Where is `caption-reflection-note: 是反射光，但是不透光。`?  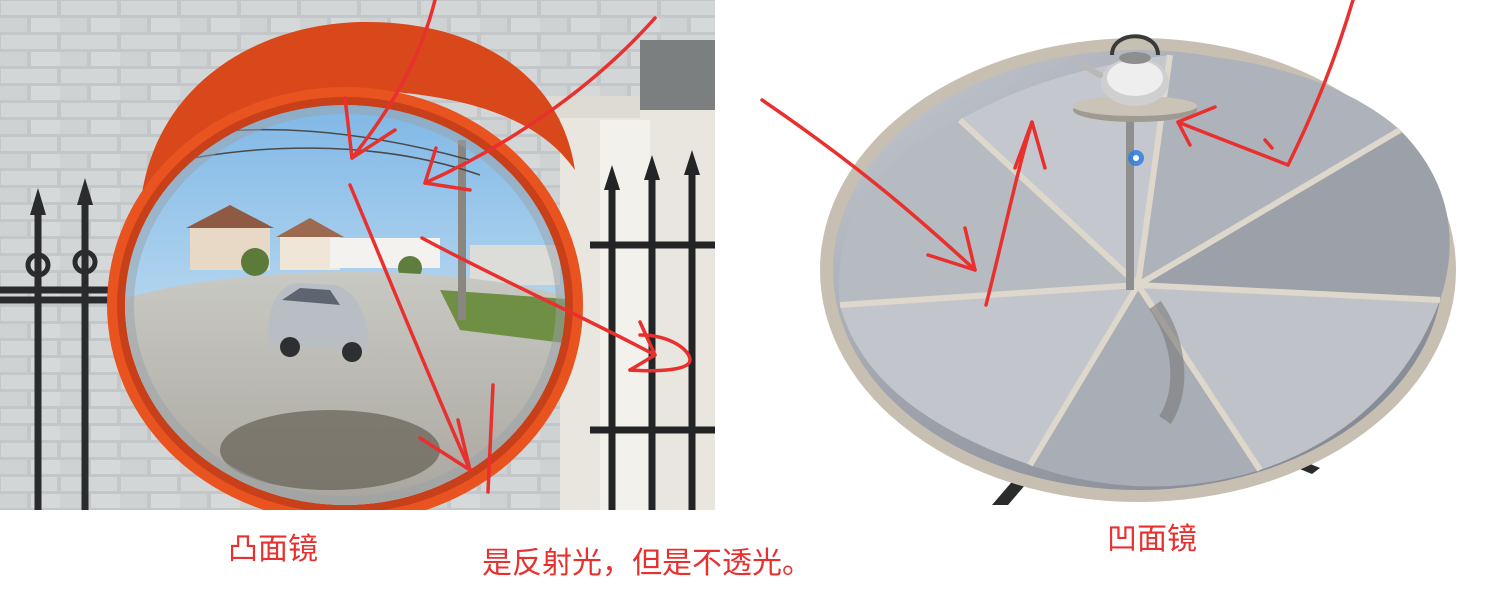 caption-reflection-note: 是反射光，但是不透光。 is located at coordinates (647, 563).